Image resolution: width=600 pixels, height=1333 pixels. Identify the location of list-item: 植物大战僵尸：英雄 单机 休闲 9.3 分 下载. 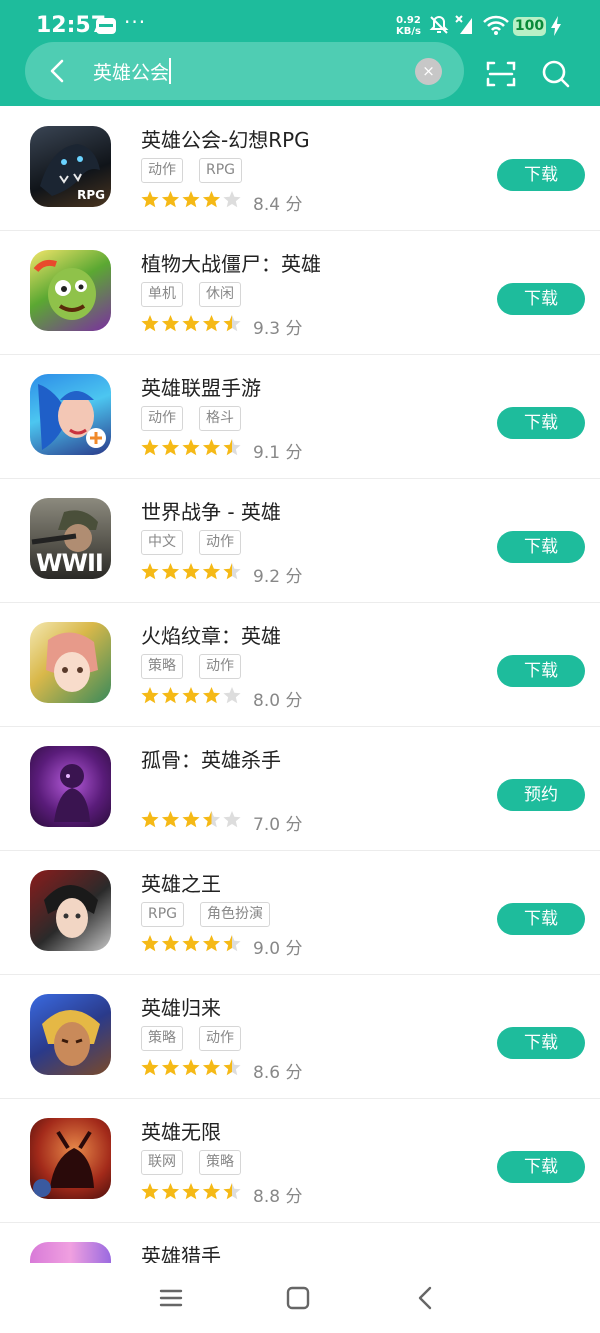
(300, 292).